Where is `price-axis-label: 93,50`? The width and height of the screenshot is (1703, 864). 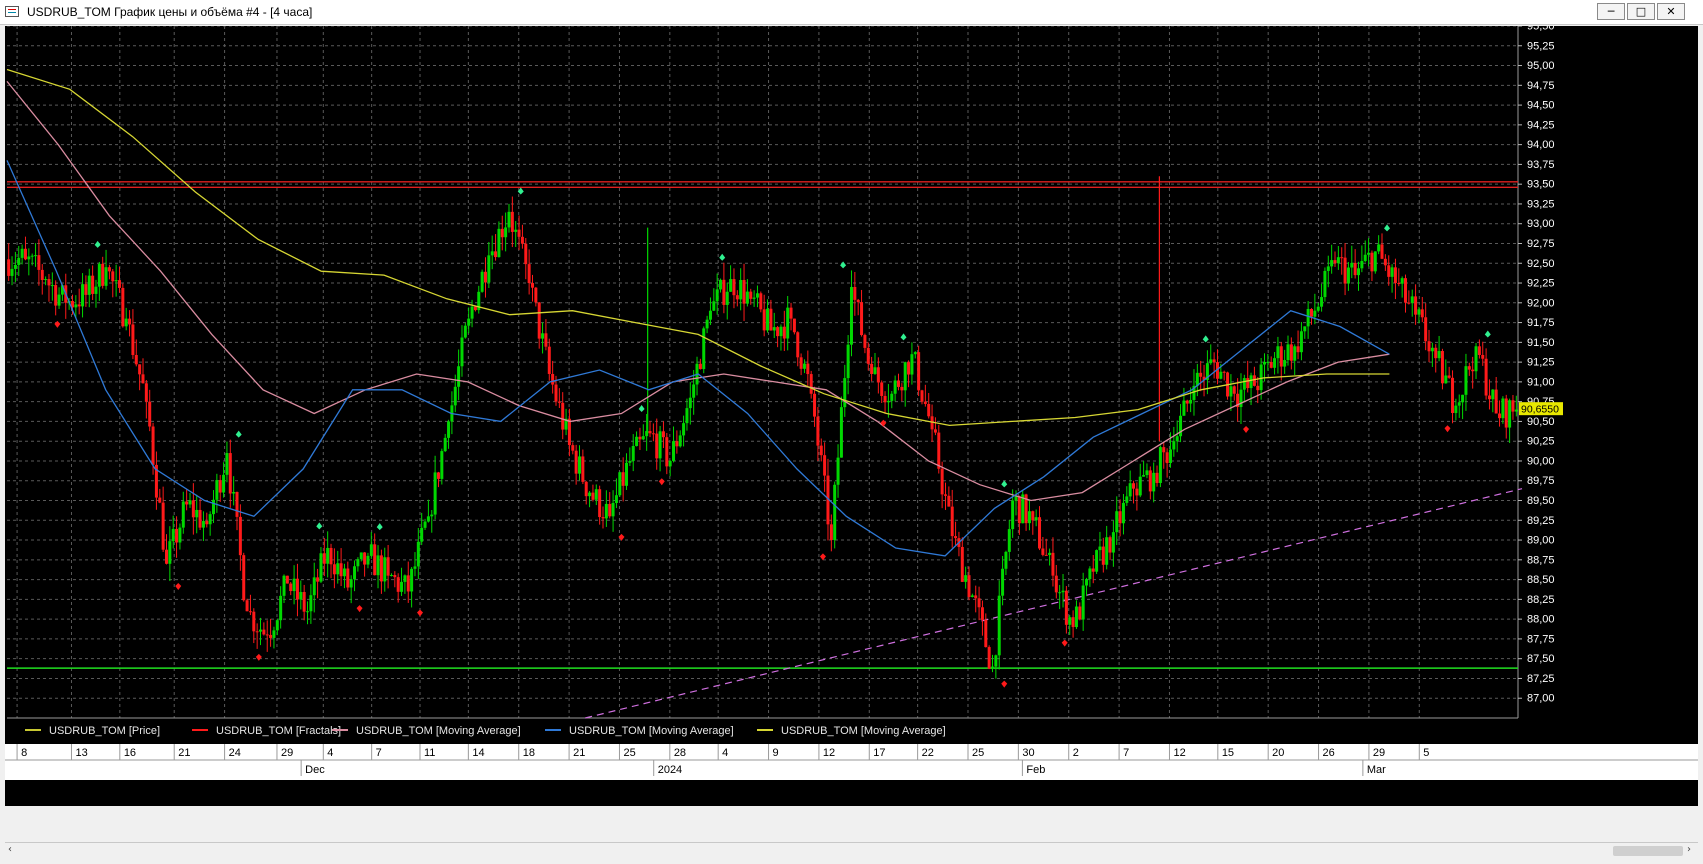 price-axis-label: 93,50 is located at coordinates (1541, 185).